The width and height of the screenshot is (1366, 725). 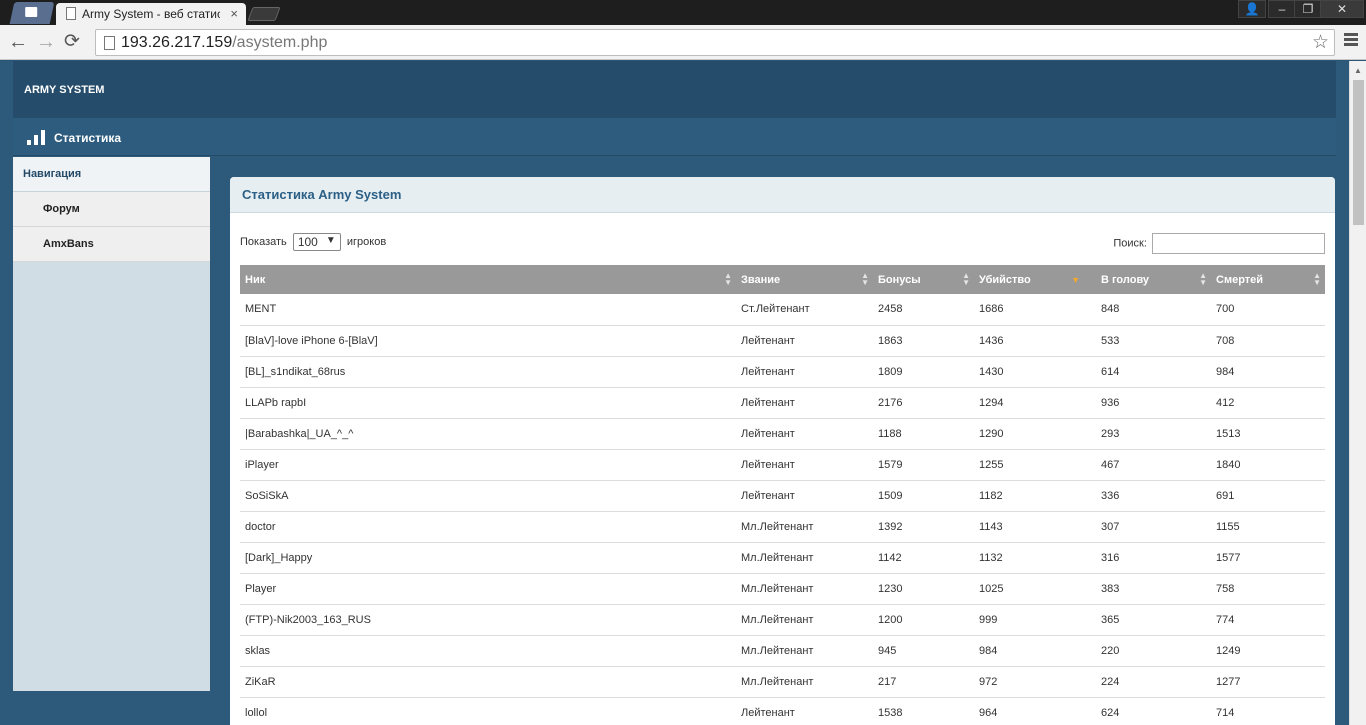 What do you see at coordinates (111, 209) in the screenshot?
I see `sidebar-item-forum: Форум` at bounding box center [111, 209].